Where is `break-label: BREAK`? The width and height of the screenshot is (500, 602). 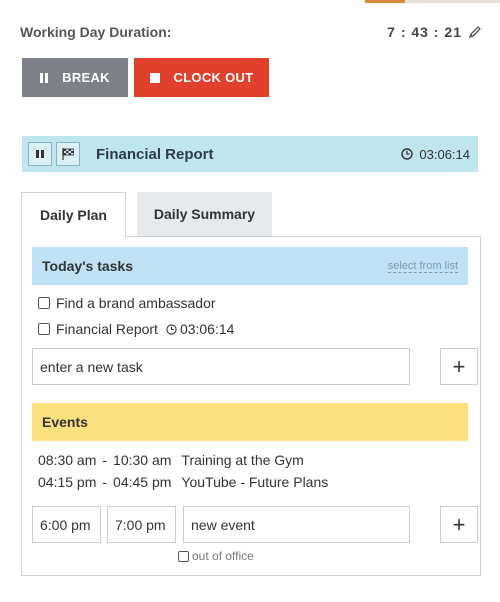 break-label: BREAK is located at coordinates (86, 77).